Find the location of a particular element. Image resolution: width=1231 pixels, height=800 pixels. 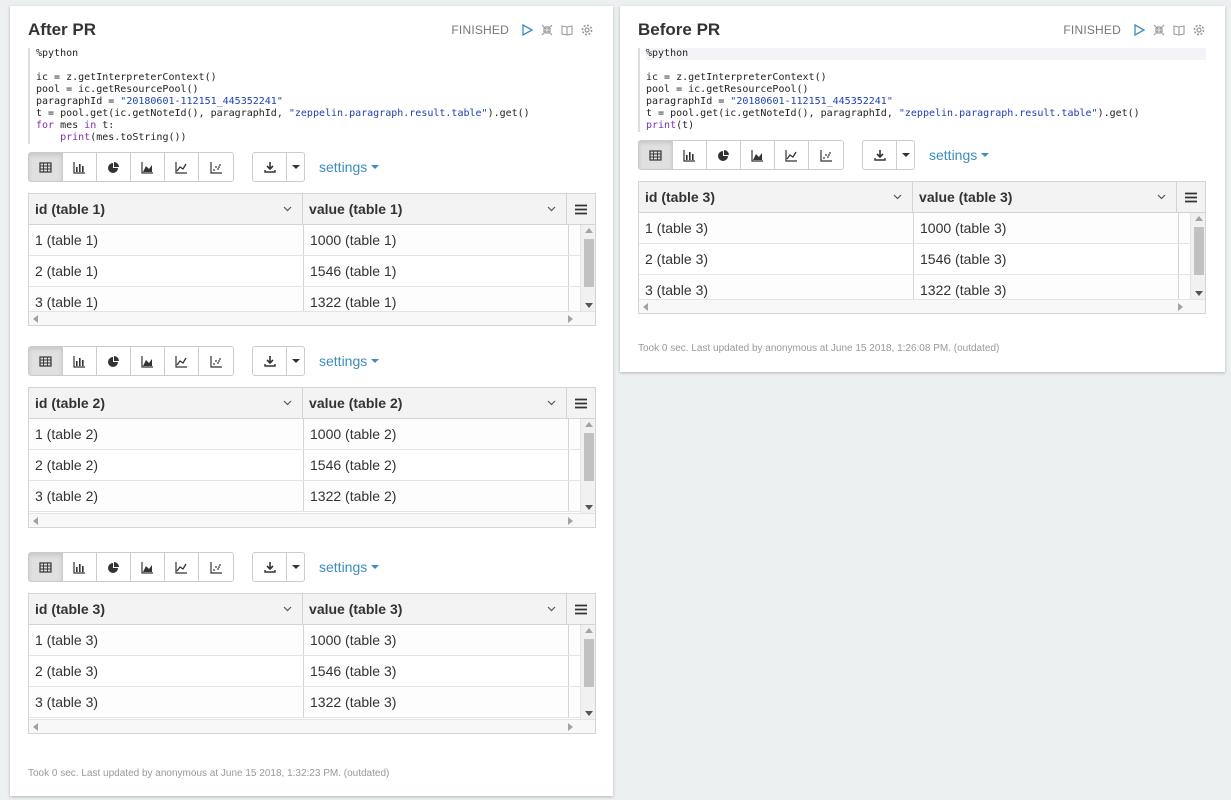

table-cell: 2 (table 1) is located at coordinates (166, 271).